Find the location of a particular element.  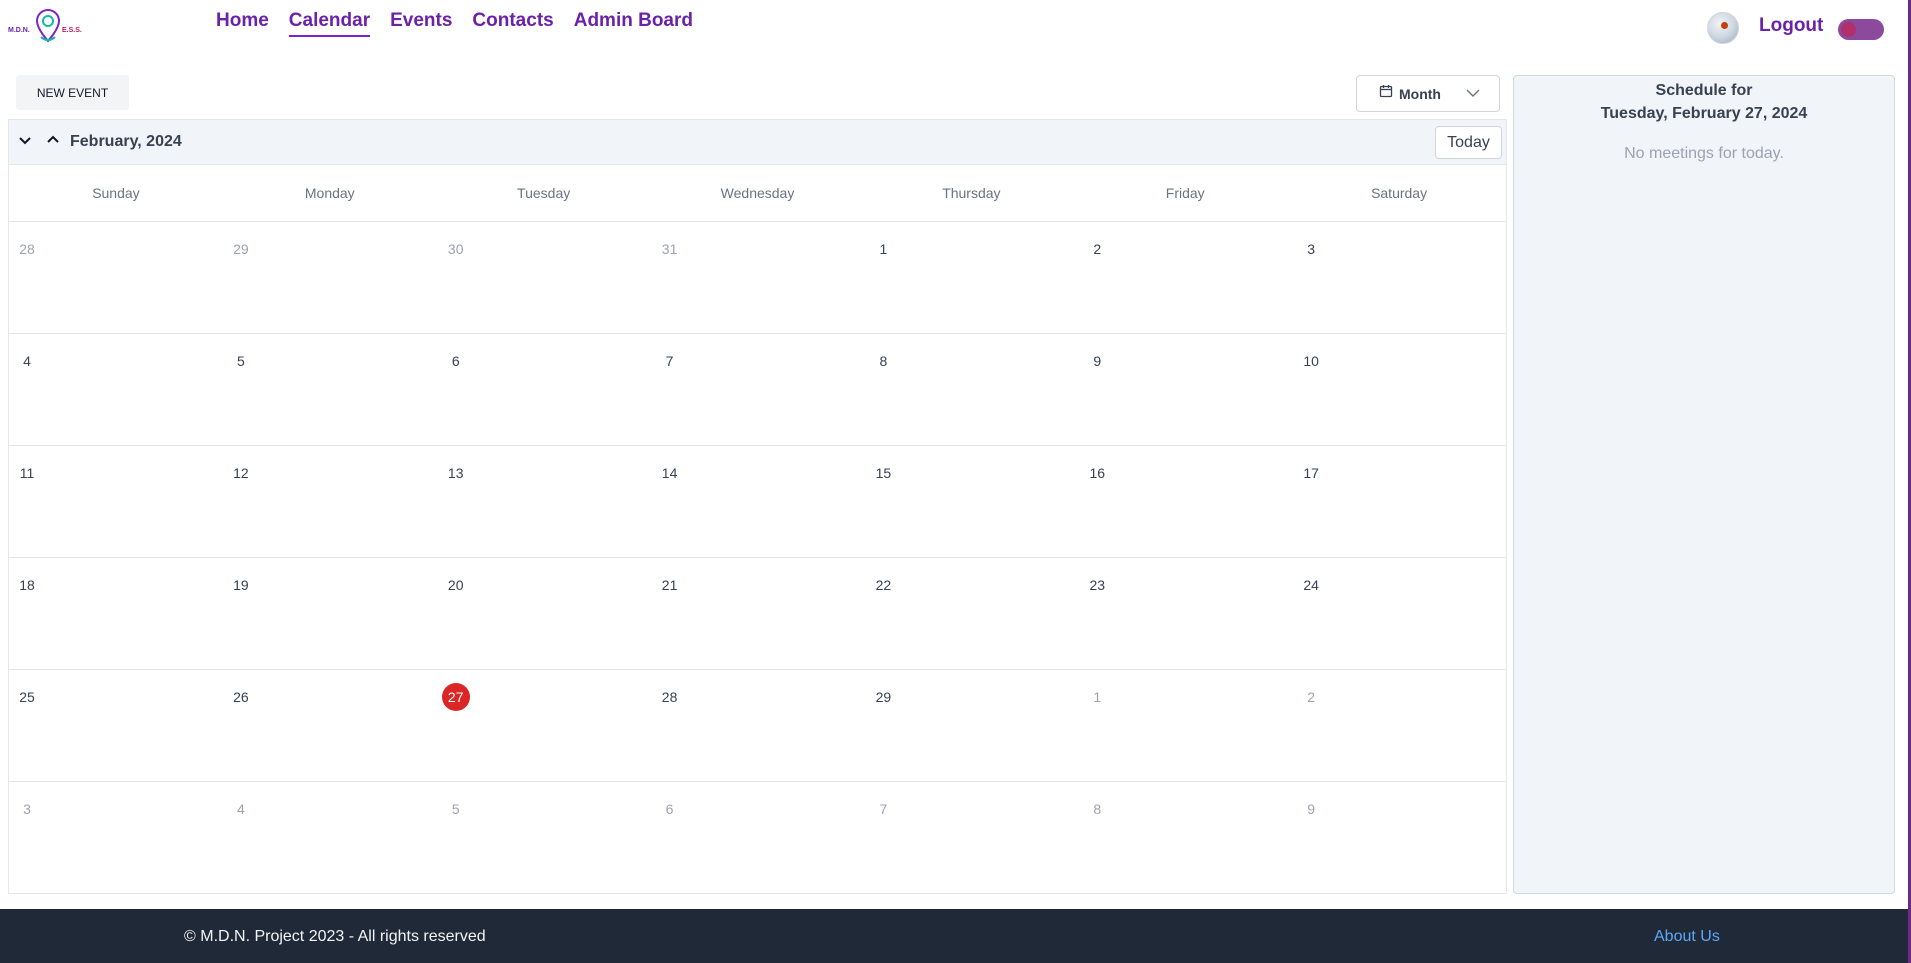

nav-calendar: Calendar is located at coordinates (329, 23).